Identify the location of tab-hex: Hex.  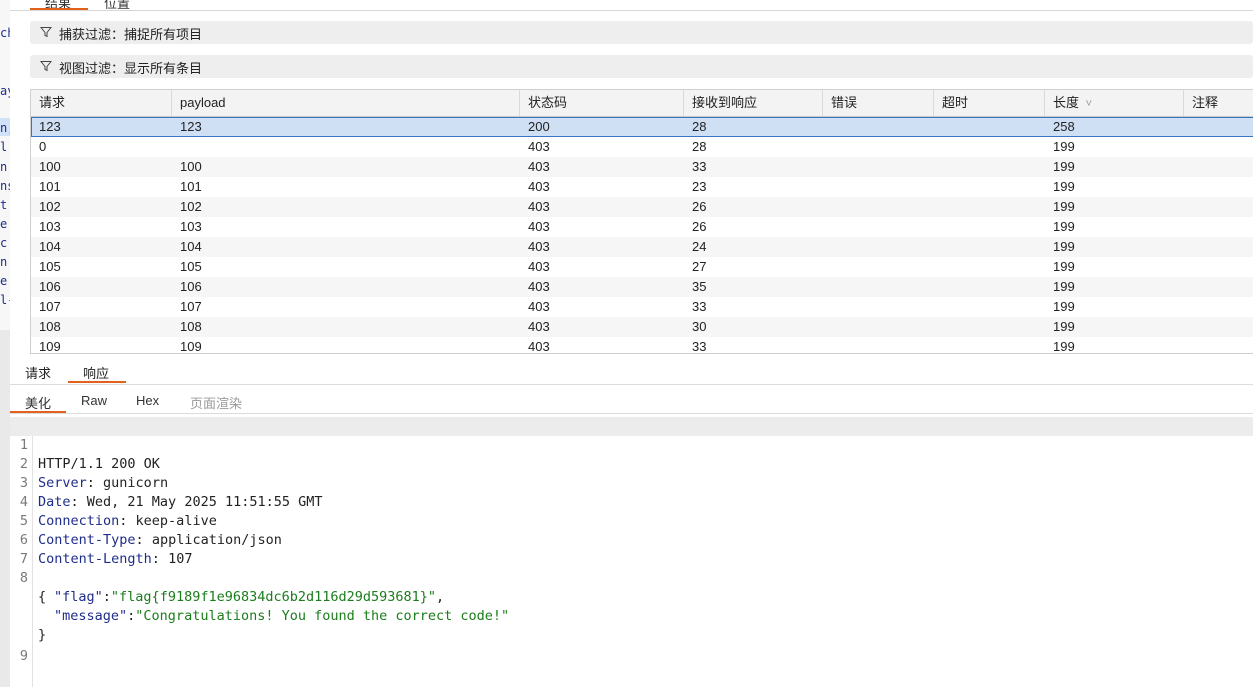
(147, 400).